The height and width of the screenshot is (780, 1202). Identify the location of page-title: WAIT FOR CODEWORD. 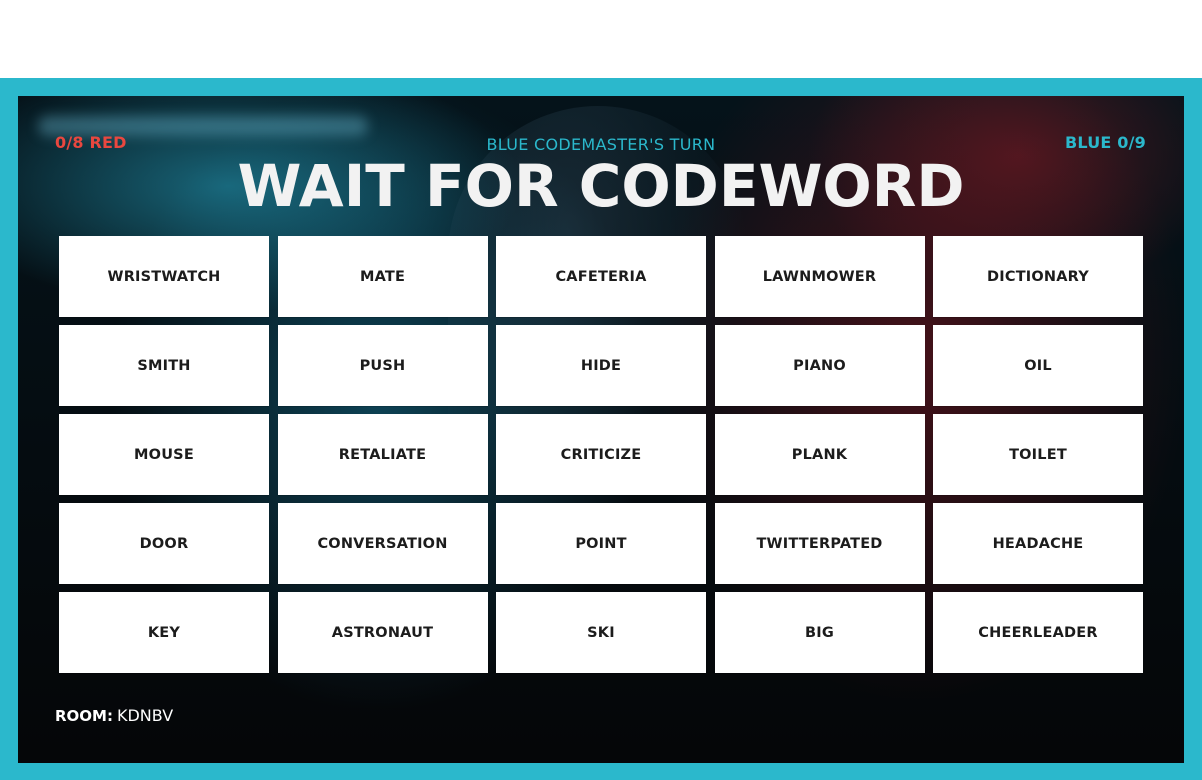
(601, 186).